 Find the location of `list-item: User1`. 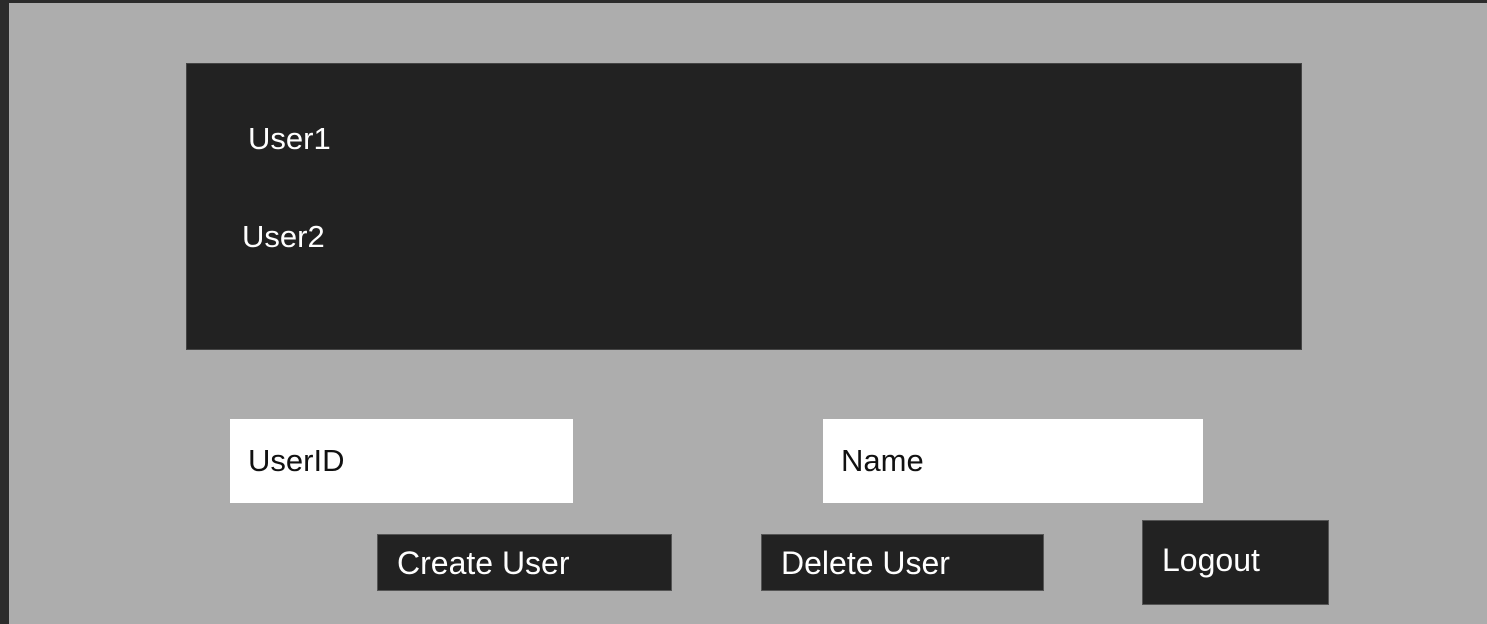

list-item: User1 is located at coordinates (289, 139).